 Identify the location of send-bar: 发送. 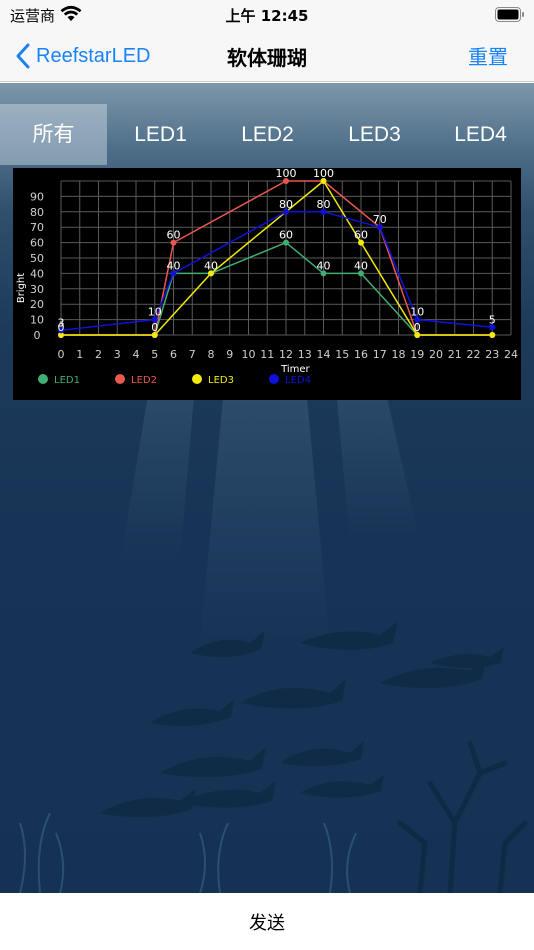
(267, 921).